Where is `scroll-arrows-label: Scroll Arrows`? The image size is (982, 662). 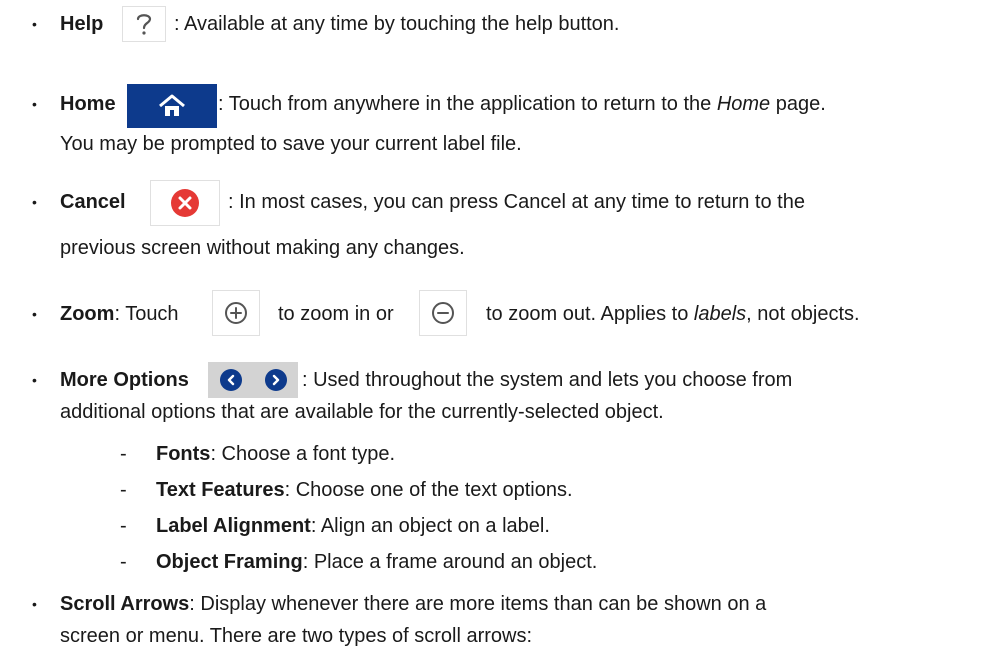
scroll-arrows-label: Scroll Arrows is located at coordinates (125, 604).